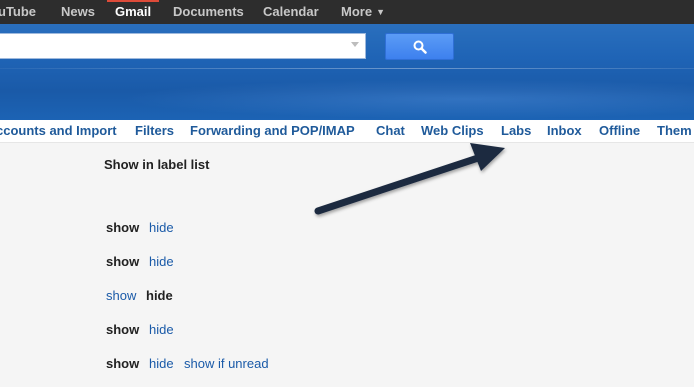  What do you see at coordinates (347, 68) in the screenshot?
I see `header-decoration` at bounding box center [347, 68].